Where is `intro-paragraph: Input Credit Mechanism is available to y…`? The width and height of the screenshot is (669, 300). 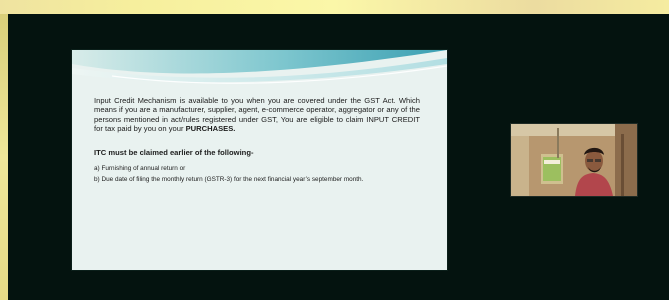 intro-paragraph: Input Credit Mechanism is available to y… is located at coordinates (257, 115).